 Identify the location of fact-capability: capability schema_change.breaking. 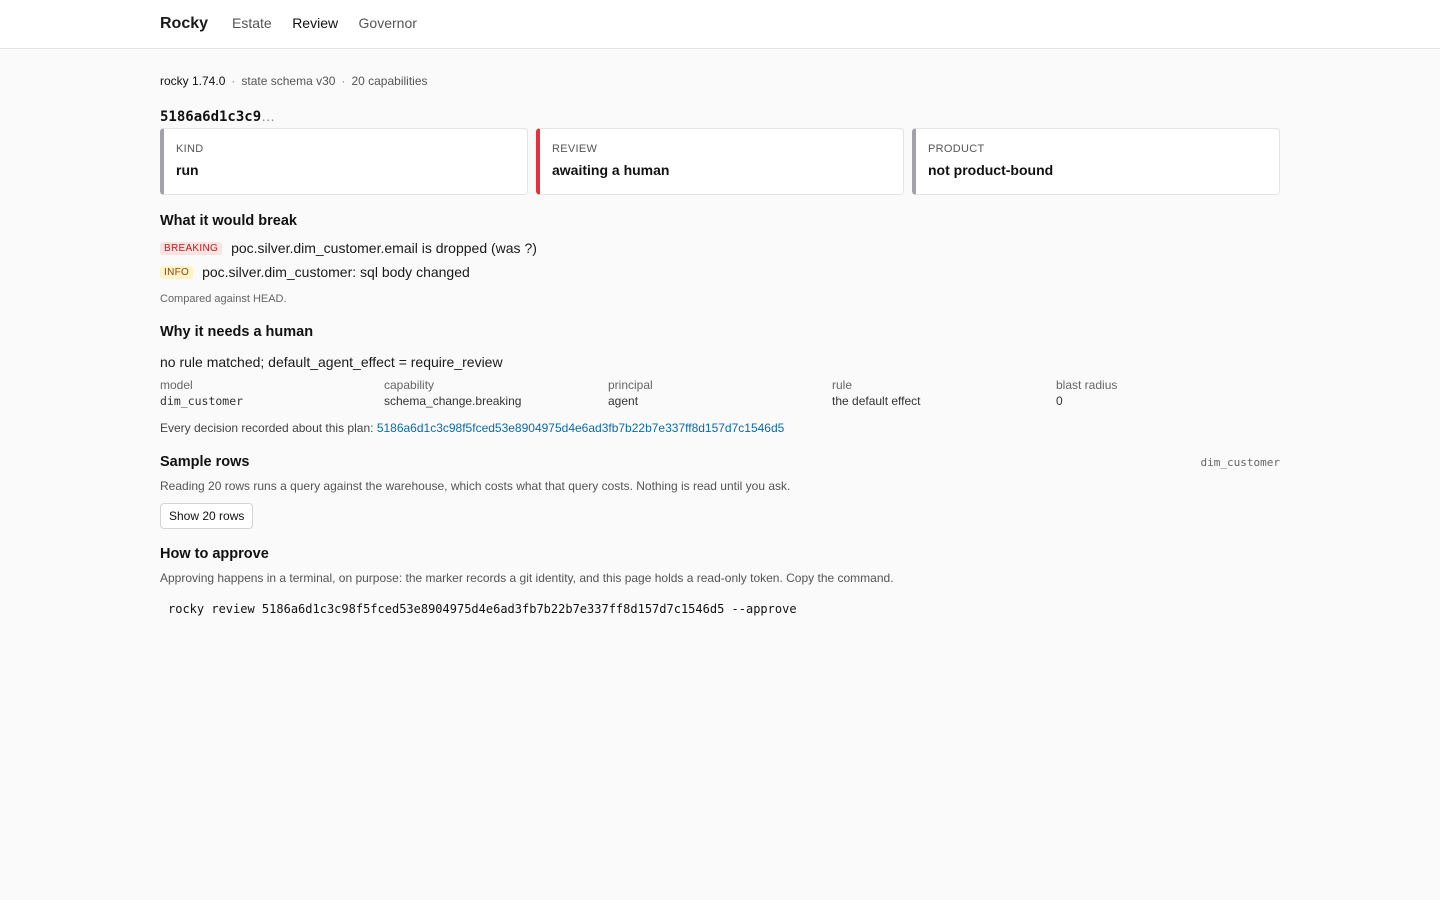
(496, 393).